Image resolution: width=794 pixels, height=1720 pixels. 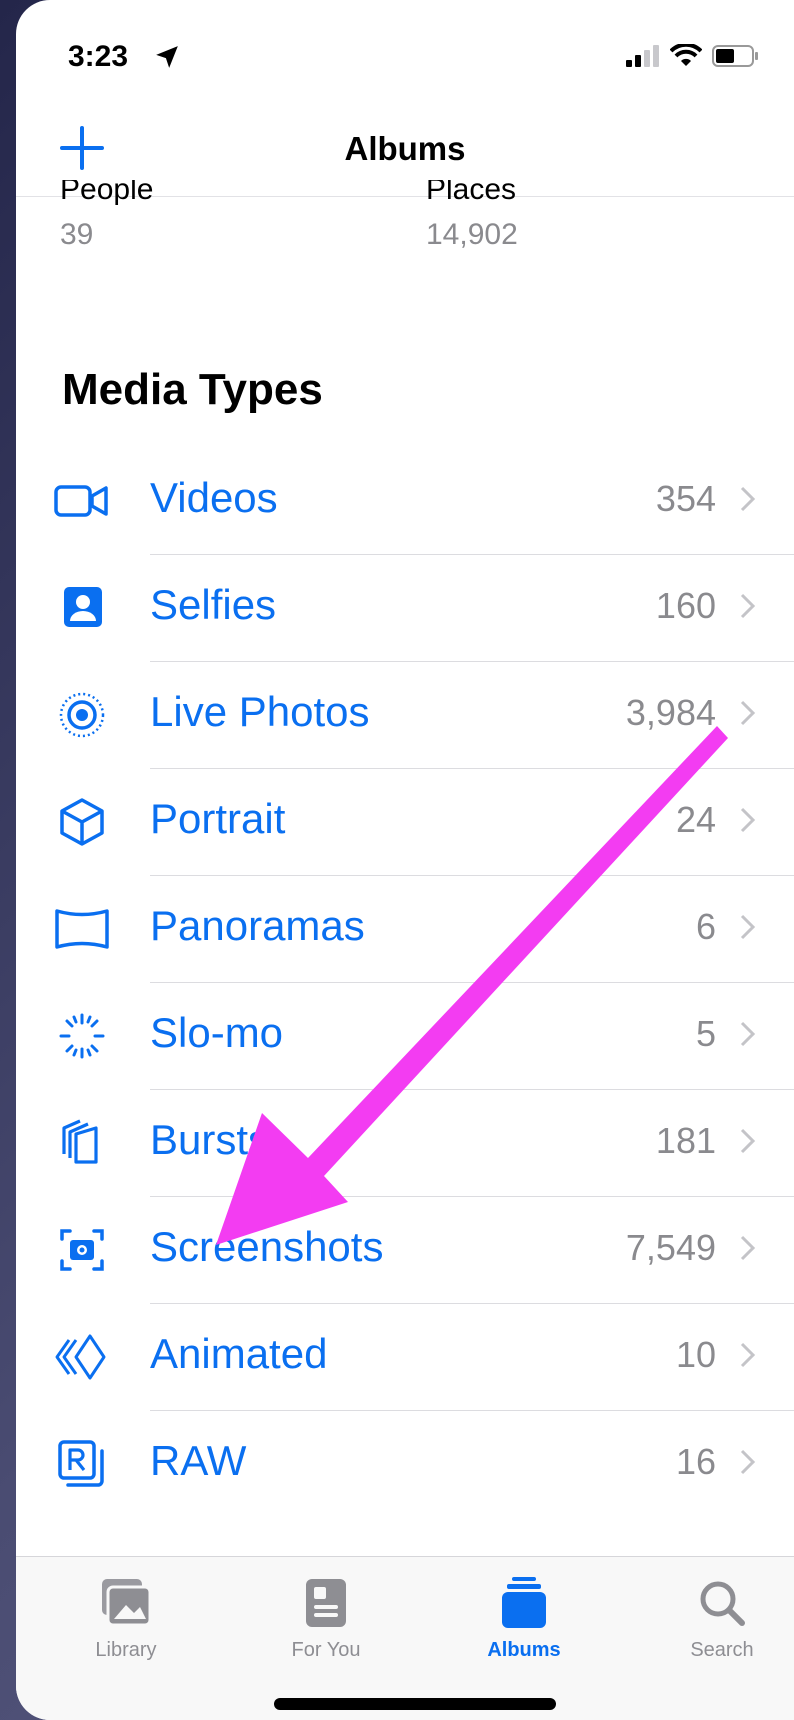 What do you see at coordinates (82, 715) in the screenshot?
I see `live-photo-icon` at bounding box center [82, 715].